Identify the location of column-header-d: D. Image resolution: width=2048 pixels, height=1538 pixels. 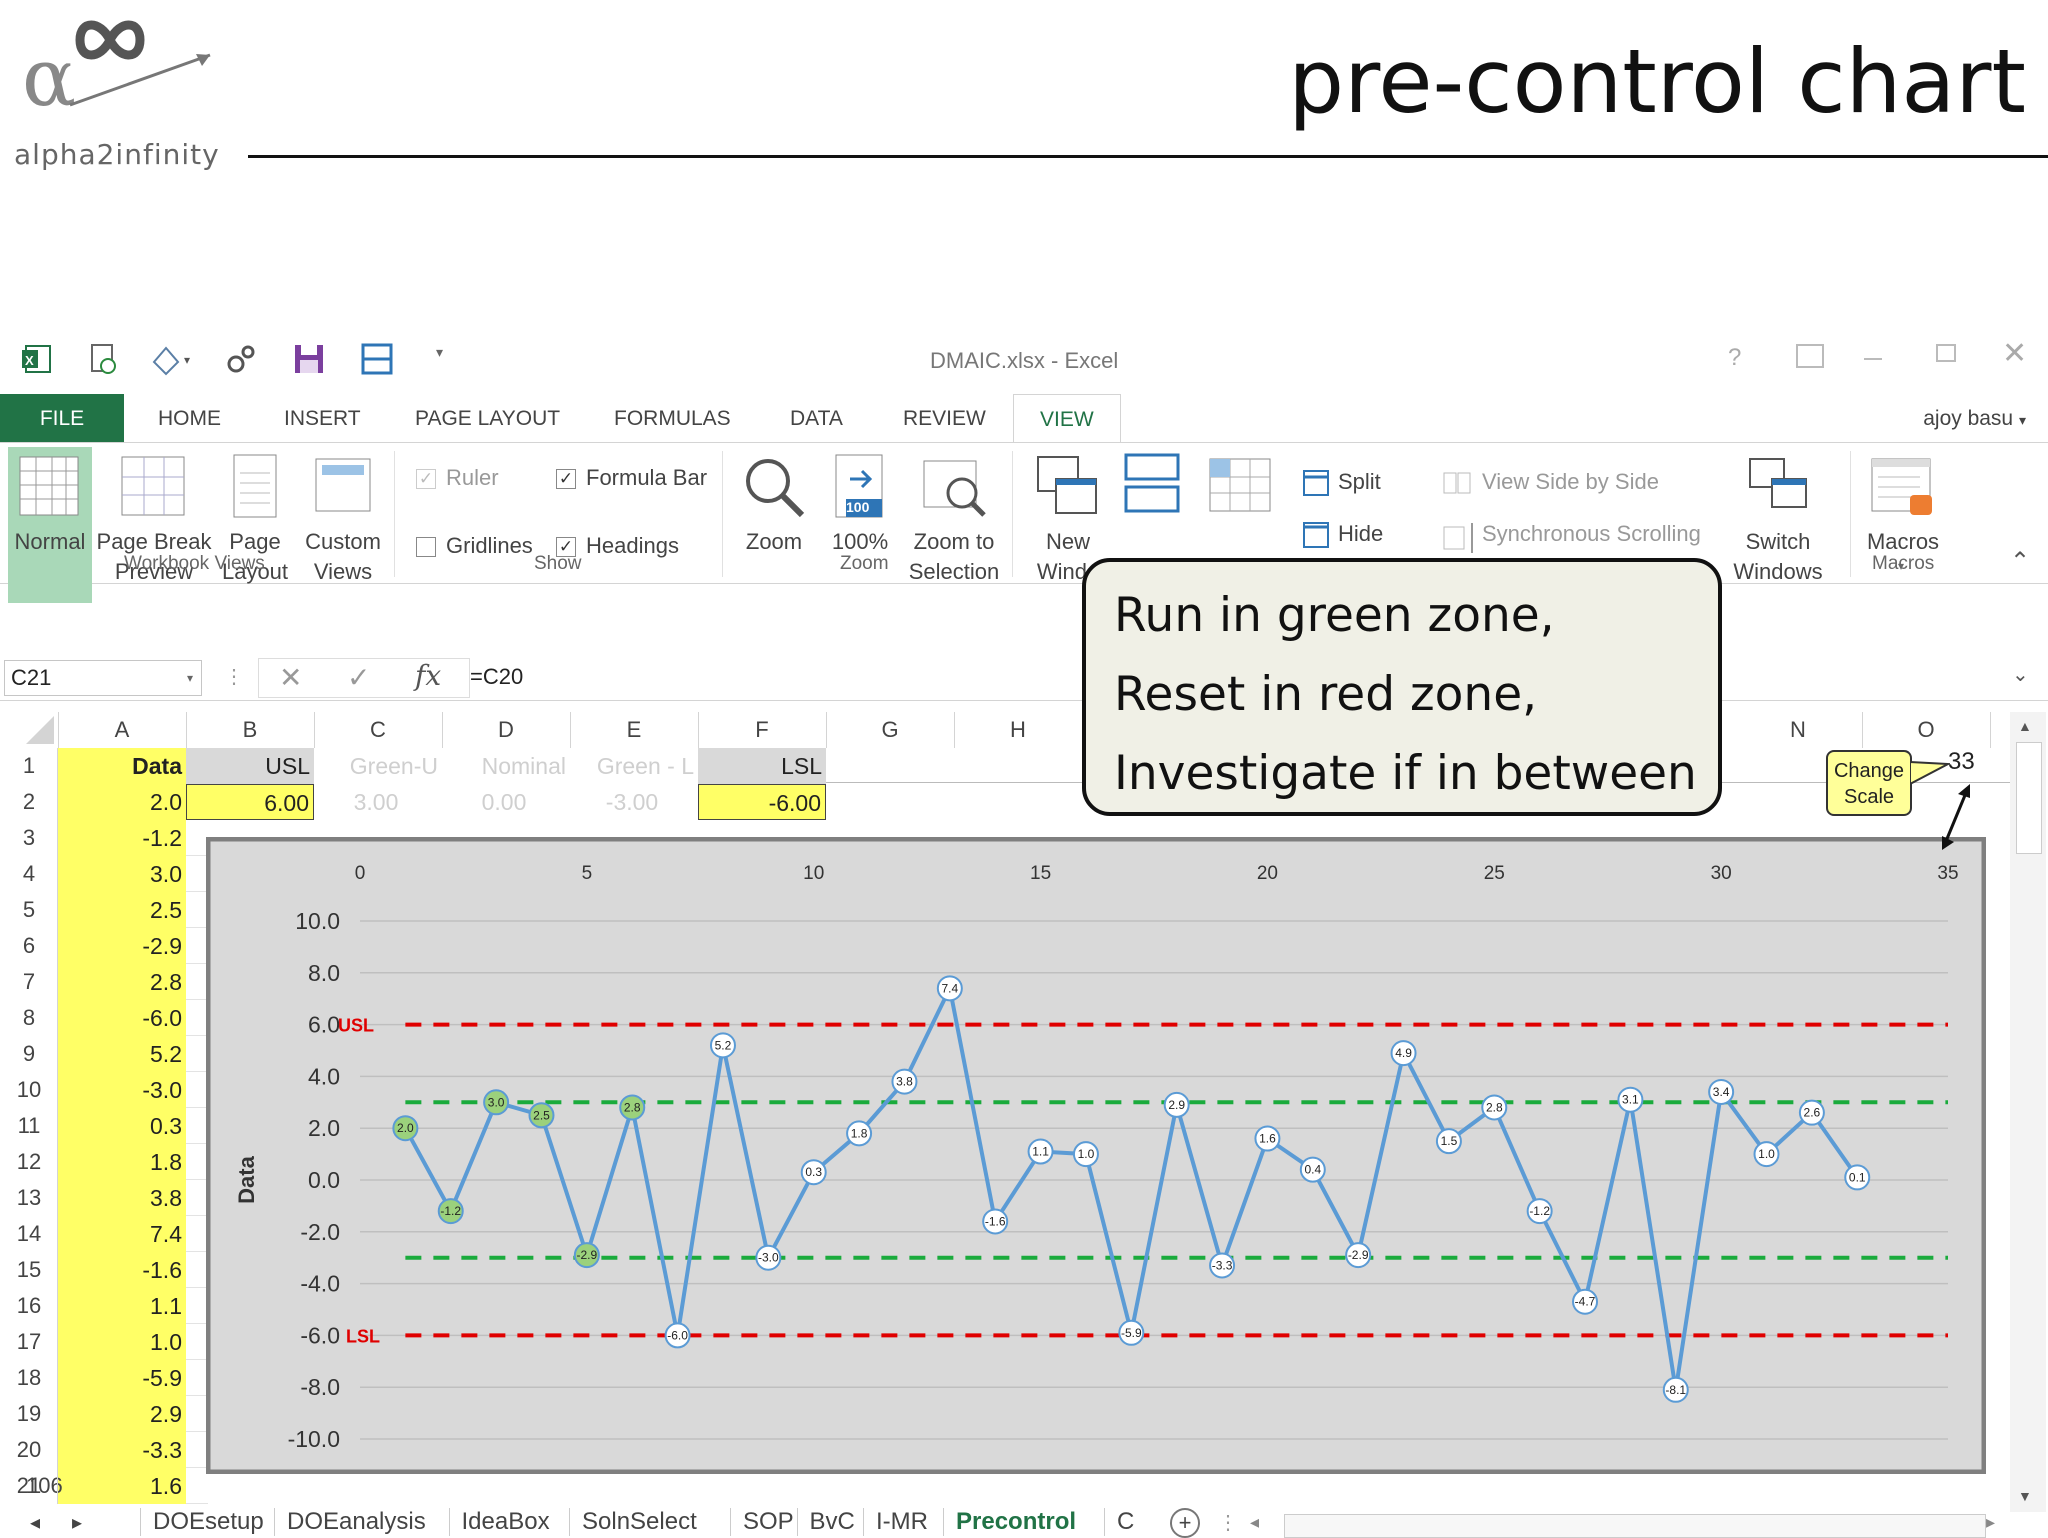
(506, 730).